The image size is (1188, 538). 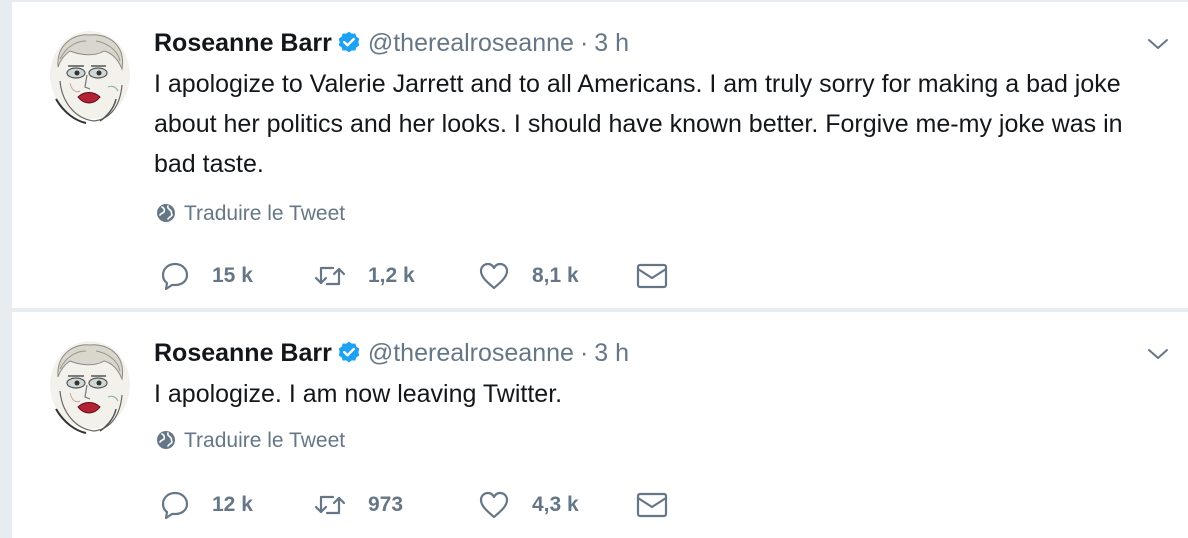 I want to click on reply-count: 15 k, so click(x=232, y=275).